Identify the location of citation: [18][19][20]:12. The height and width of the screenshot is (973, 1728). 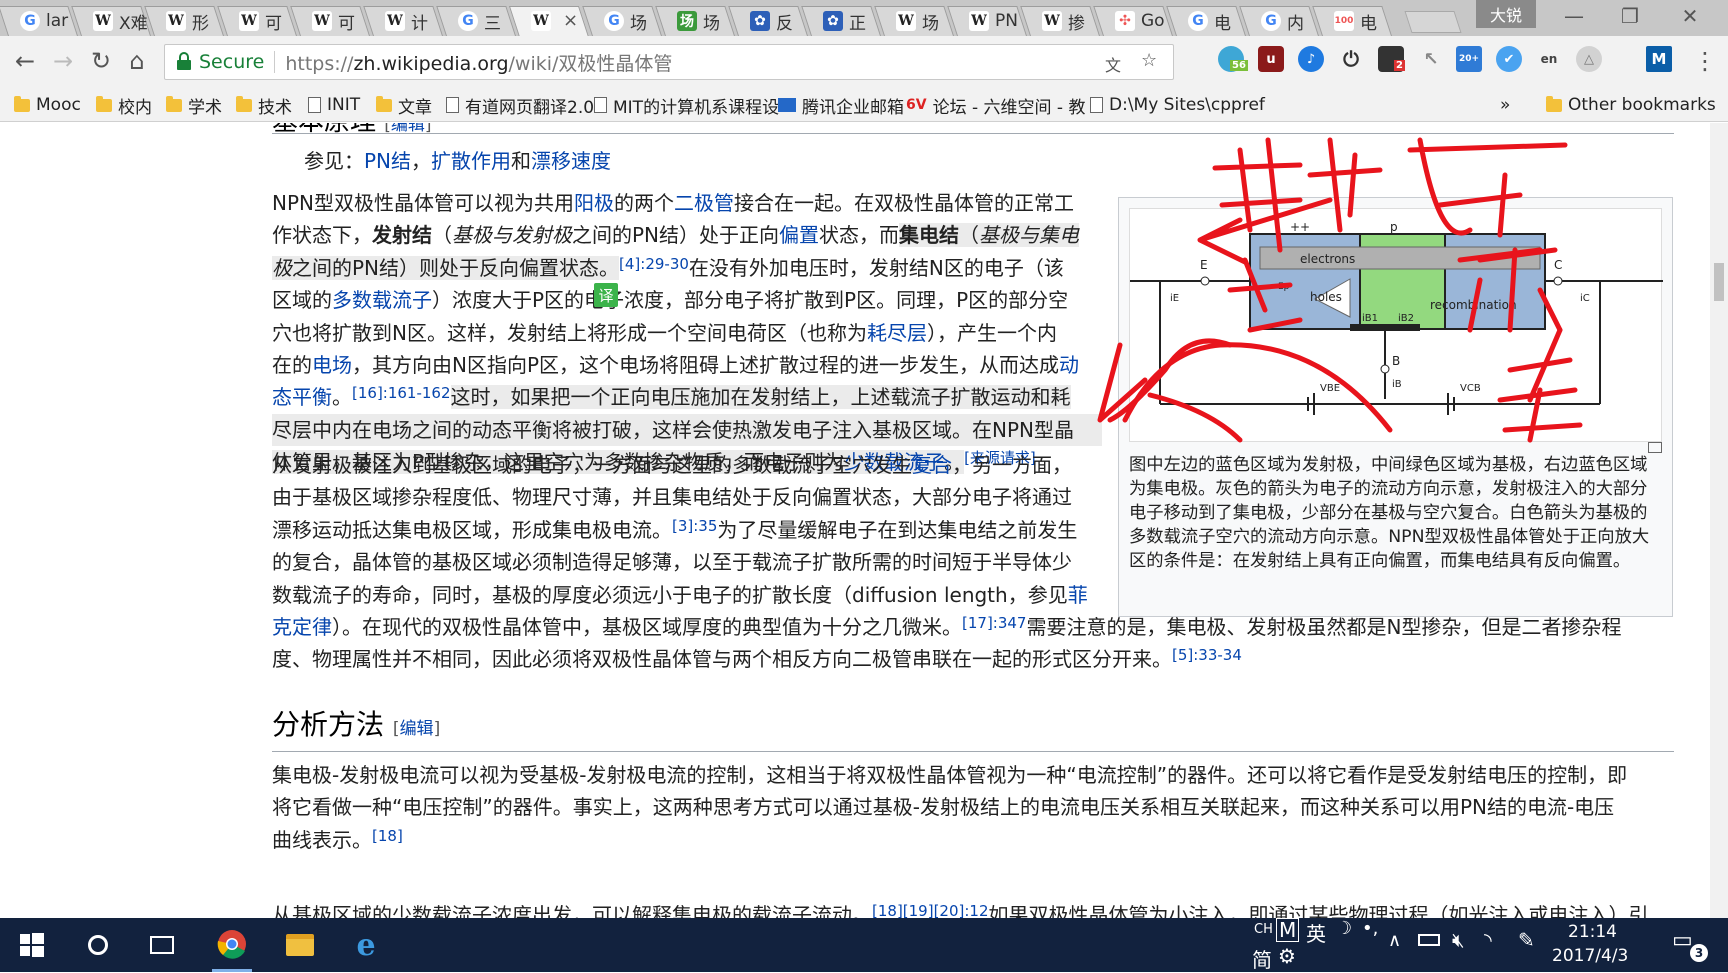
(930, 910).